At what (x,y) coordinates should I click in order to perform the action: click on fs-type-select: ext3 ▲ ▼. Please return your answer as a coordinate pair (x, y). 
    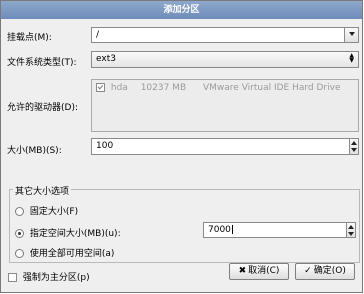
    Looking at the image, I should click on (225, 59).